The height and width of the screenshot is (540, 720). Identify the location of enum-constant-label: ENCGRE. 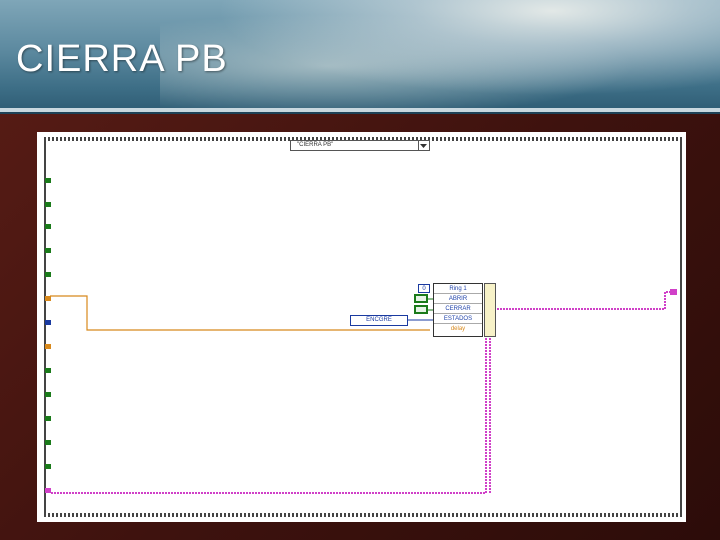
(379, 320).